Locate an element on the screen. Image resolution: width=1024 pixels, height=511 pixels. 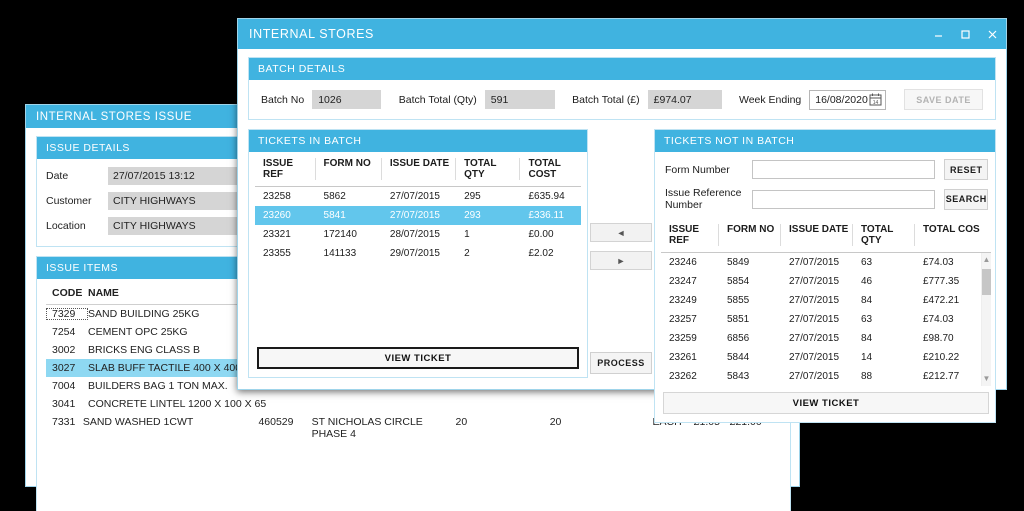
cell-total-qty: 88 is located at coordinates (867, 376).